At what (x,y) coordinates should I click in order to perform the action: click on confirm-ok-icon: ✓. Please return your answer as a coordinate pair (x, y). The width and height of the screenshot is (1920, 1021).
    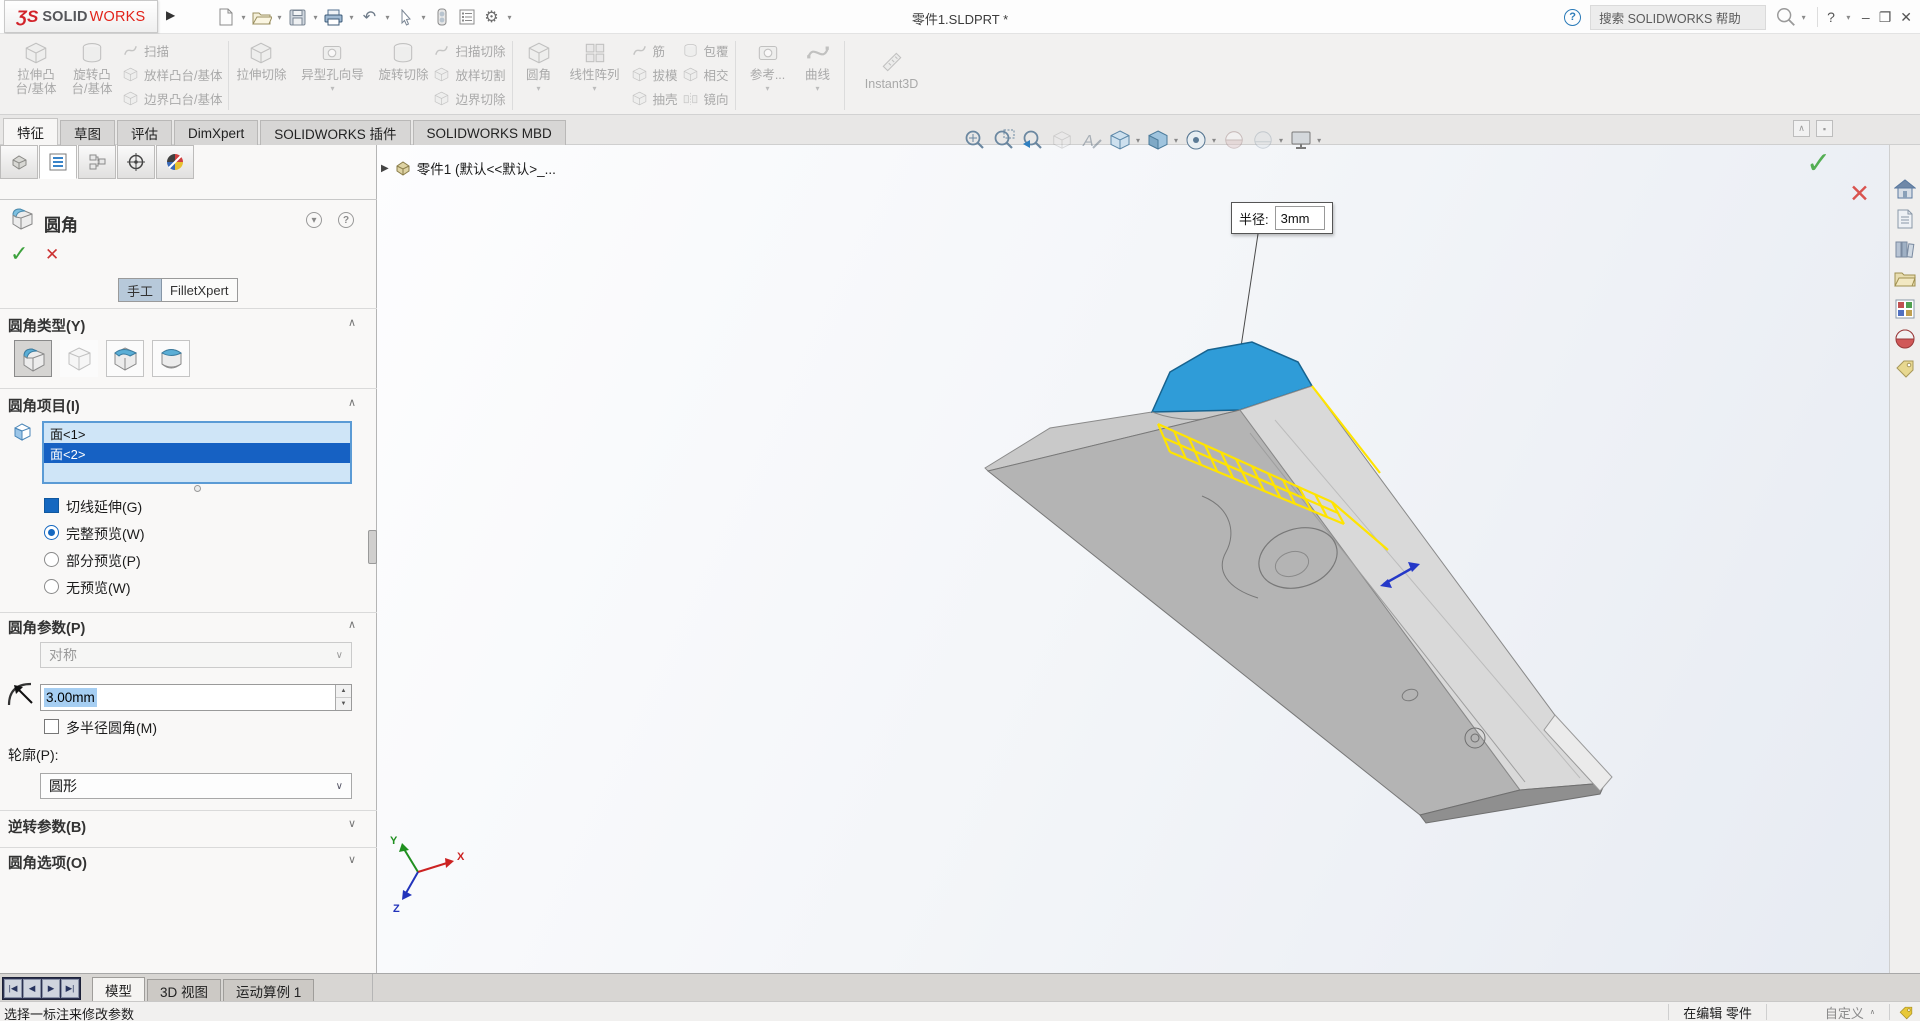
    Looking at the image, I should click on (1818, 163).